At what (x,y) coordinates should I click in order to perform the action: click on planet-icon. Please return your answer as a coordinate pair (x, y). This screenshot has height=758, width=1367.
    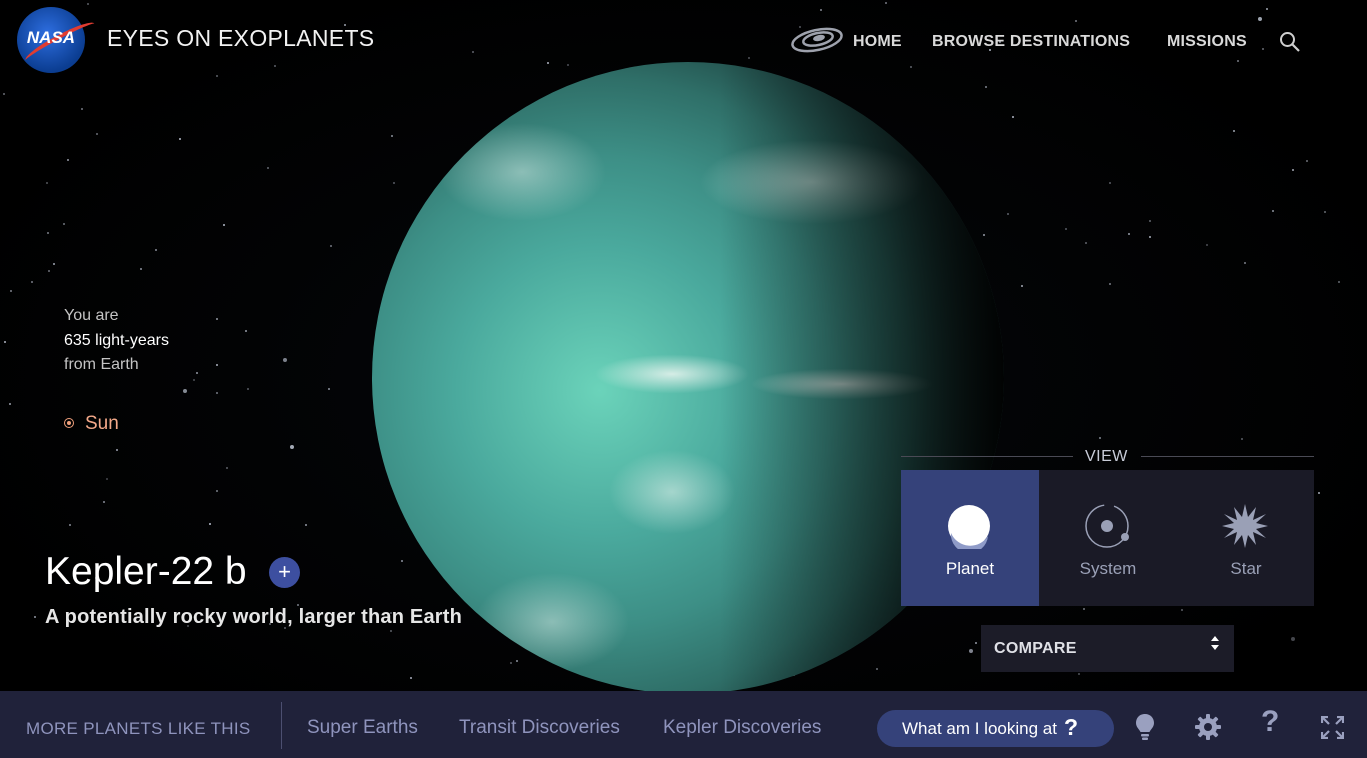
    Looking at the image, I should click on (969, 527).